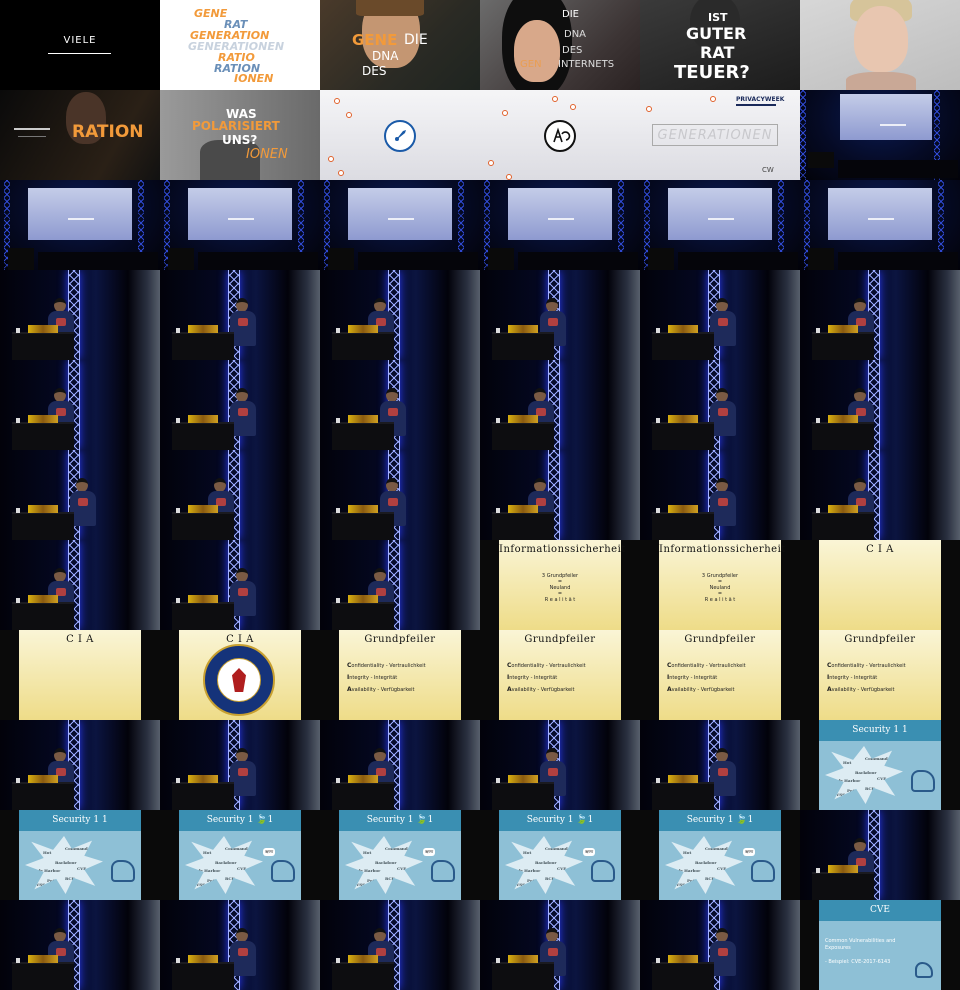 The image size is (960, 990). I want to click on word-ist: IST, so click(718, 17).